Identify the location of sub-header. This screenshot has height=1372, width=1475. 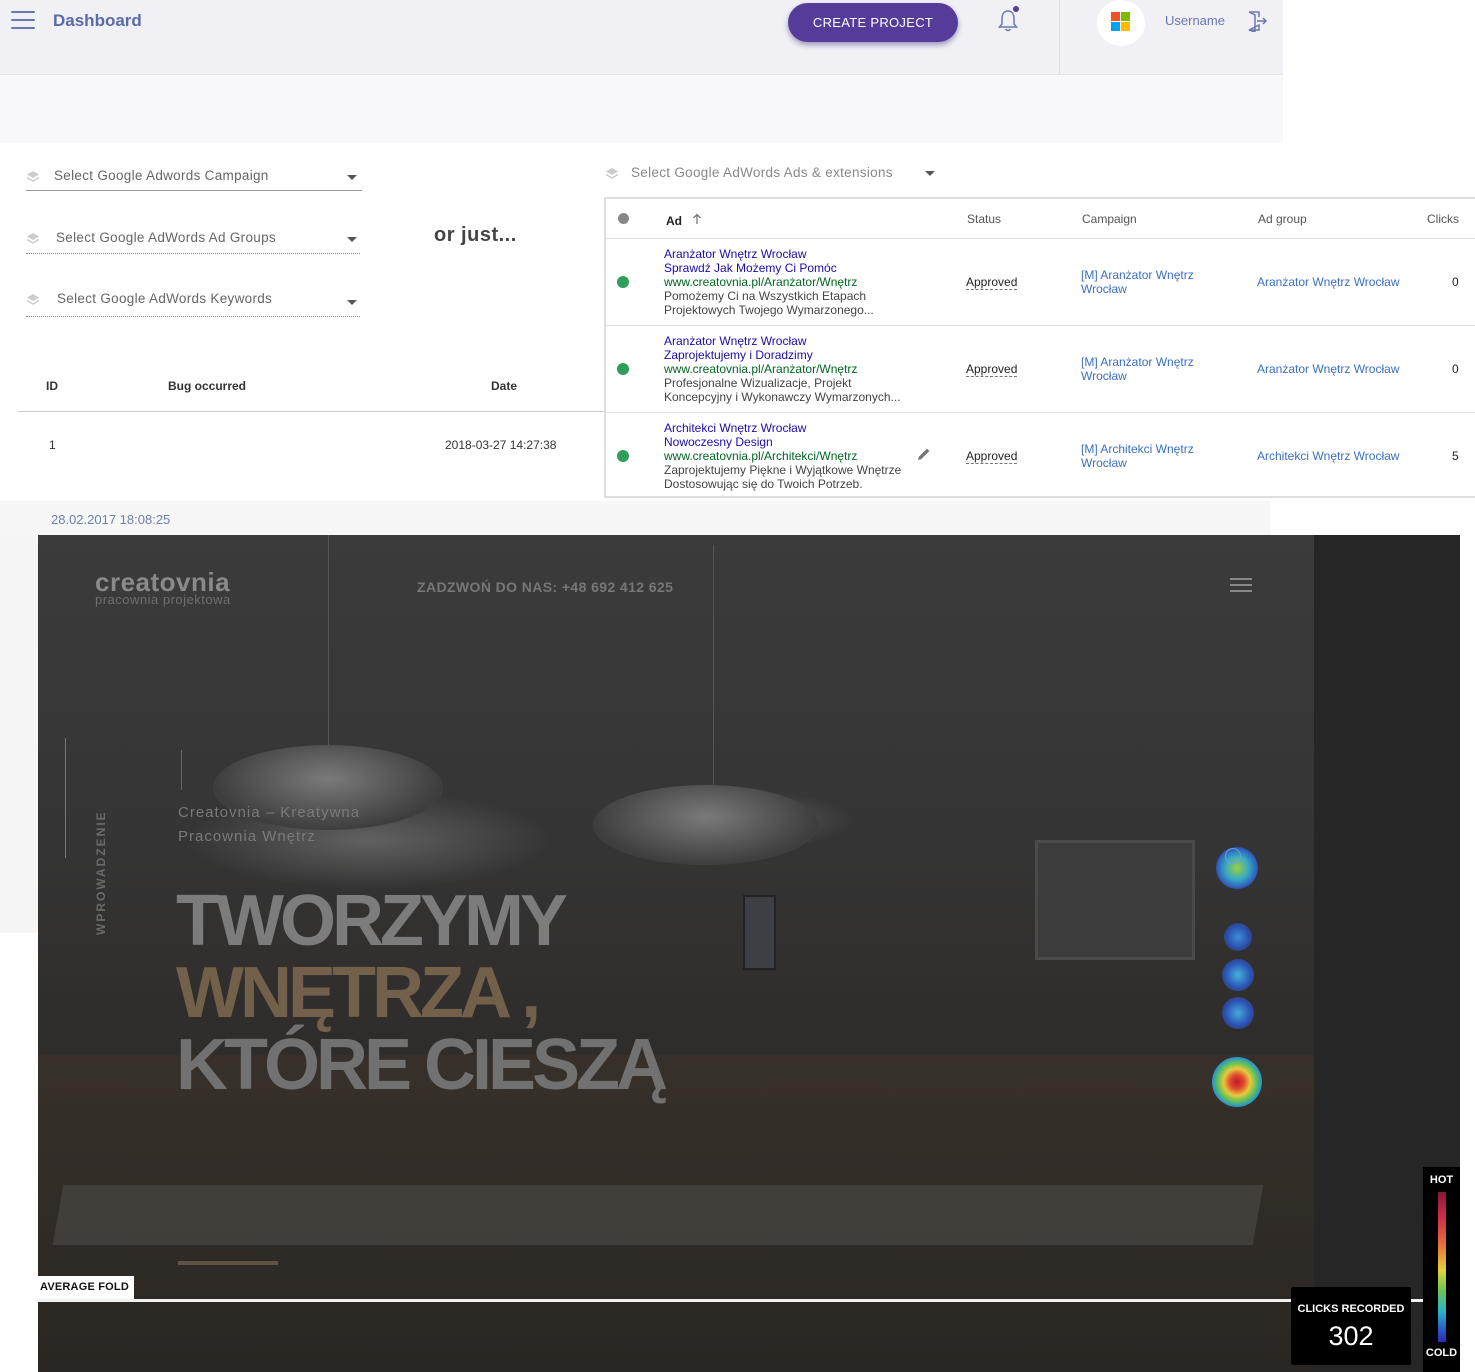
(641, 109).